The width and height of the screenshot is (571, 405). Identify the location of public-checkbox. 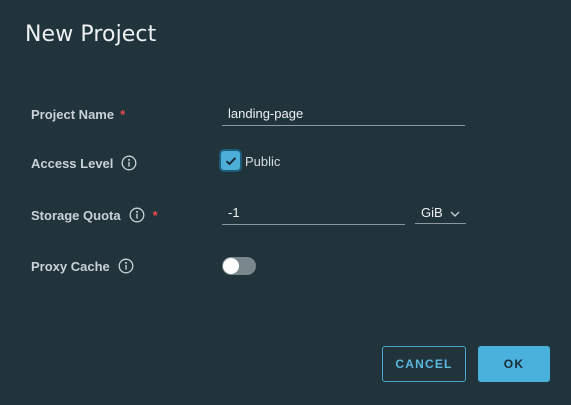
(230, 160).